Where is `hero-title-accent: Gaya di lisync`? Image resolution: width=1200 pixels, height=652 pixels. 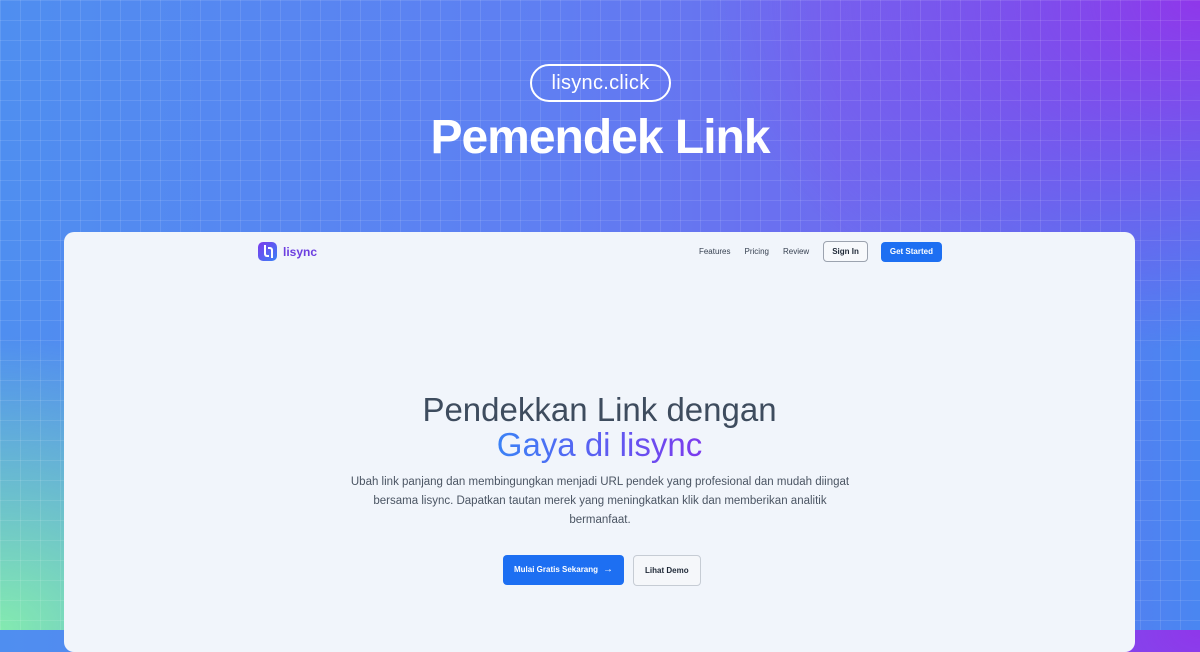
hero-title-accent: Gaya di lisync is located at coordinates (599, 444).